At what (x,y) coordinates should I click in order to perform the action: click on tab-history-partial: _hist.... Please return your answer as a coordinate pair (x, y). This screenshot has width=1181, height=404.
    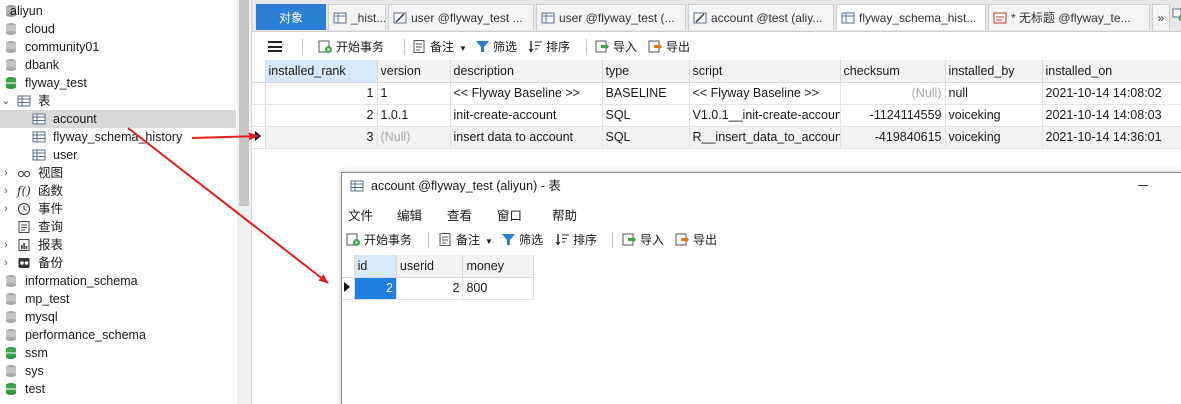
    Looking at the image, I should click on (357, 17).